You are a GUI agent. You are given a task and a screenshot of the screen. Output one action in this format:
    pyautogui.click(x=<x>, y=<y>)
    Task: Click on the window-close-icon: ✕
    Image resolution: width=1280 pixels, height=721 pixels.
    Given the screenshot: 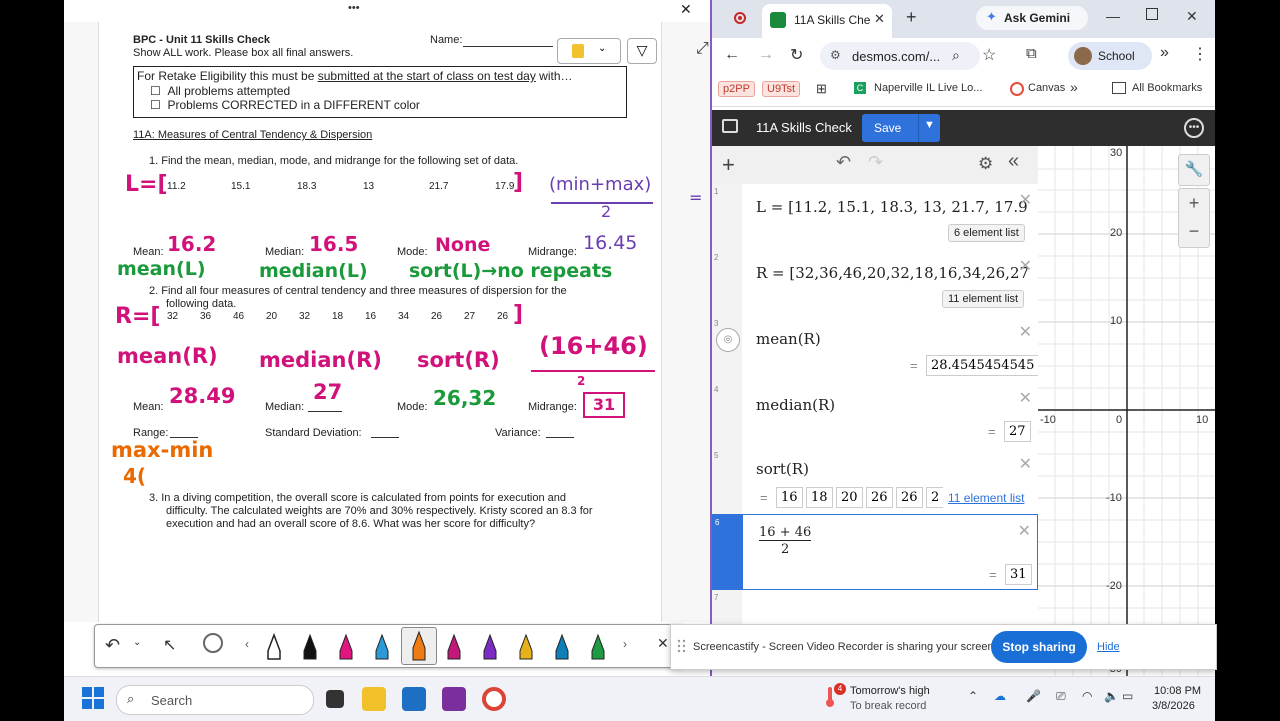 What is the action you would take?
    pyautogui.click(x=1192, y=16)
    